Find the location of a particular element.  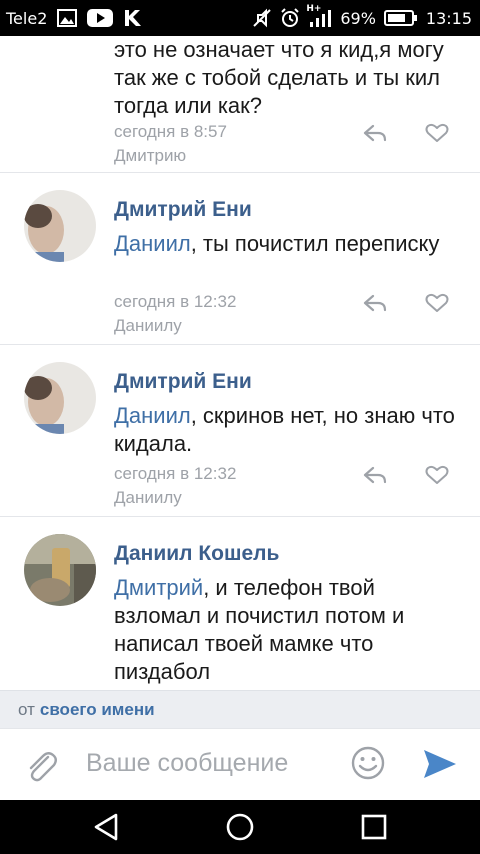

comment-body: , ты почистил переписку is located at coordinates (315, 243).